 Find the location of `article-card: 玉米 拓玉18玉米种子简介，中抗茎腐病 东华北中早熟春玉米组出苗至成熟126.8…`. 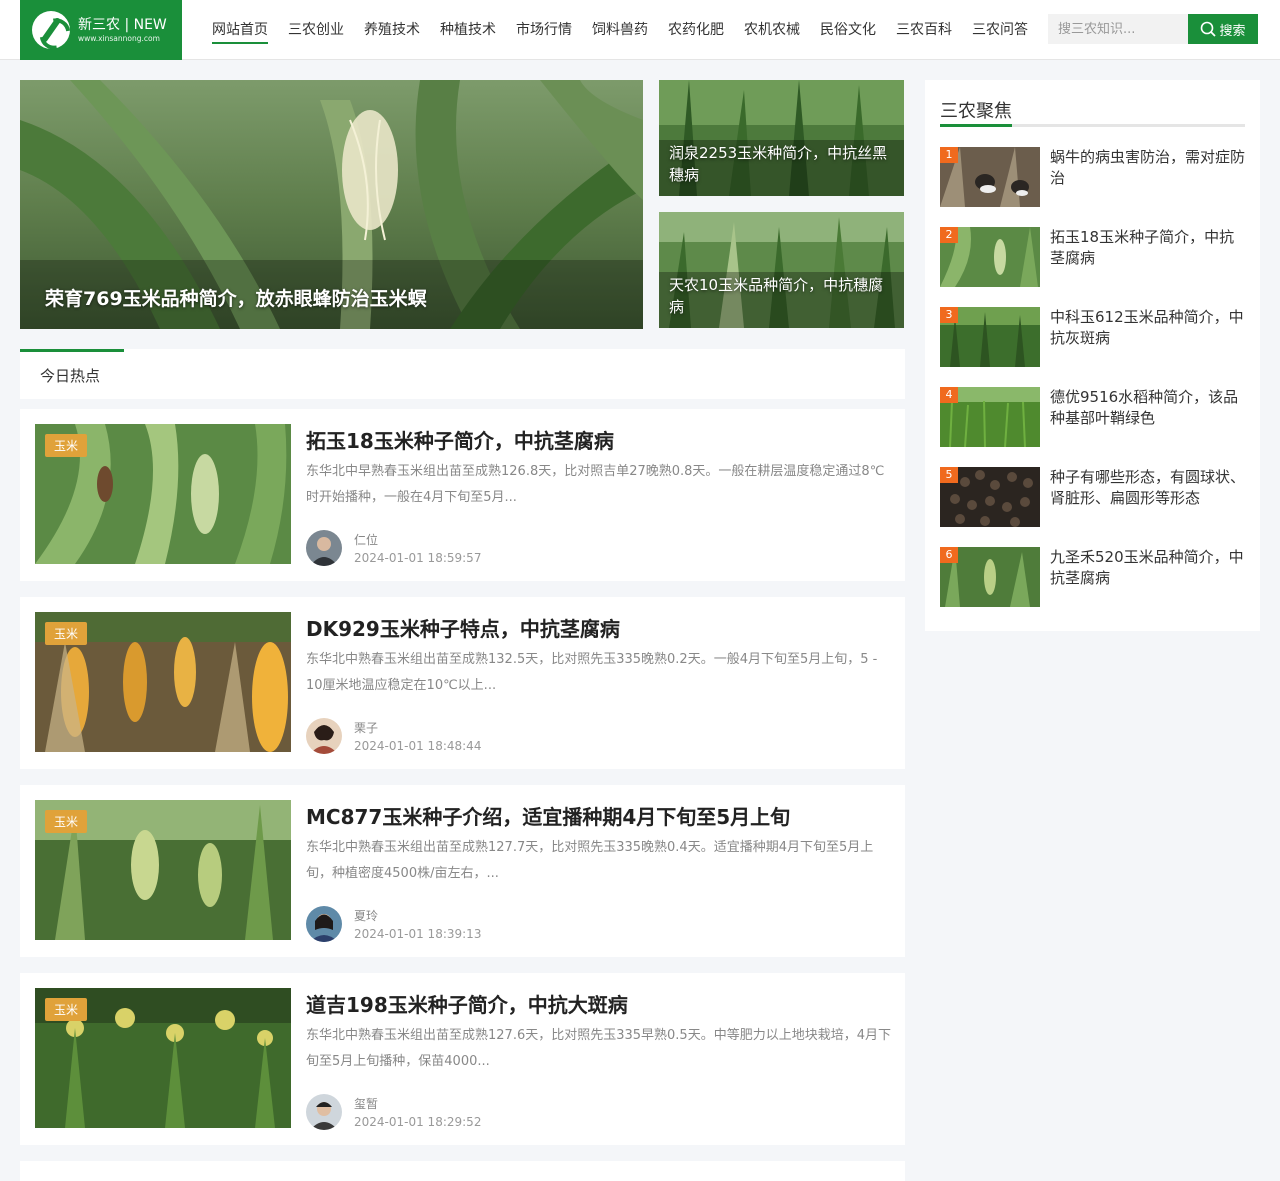

article-card: 玉米 拓玉18玉米种子简介，中抗茎腐病 东华北中早熟春玉米组出苗至成熟126.8… is located at coordinates (462, 495).